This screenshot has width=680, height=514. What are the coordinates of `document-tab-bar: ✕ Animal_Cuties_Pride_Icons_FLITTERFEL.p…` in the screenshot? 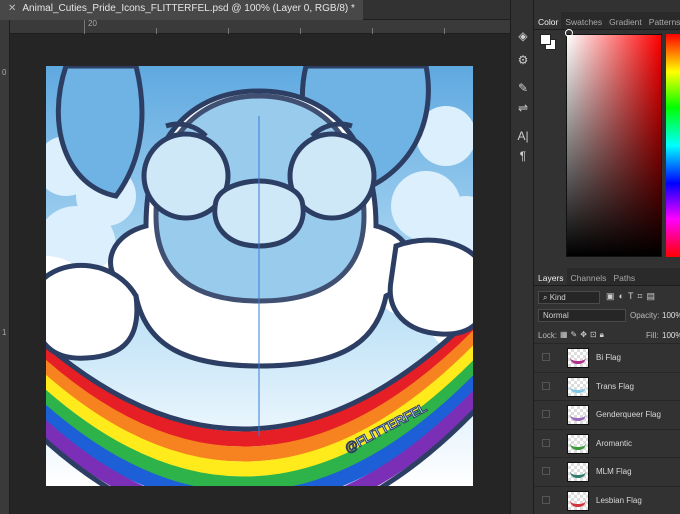 It's located at (255, 10).